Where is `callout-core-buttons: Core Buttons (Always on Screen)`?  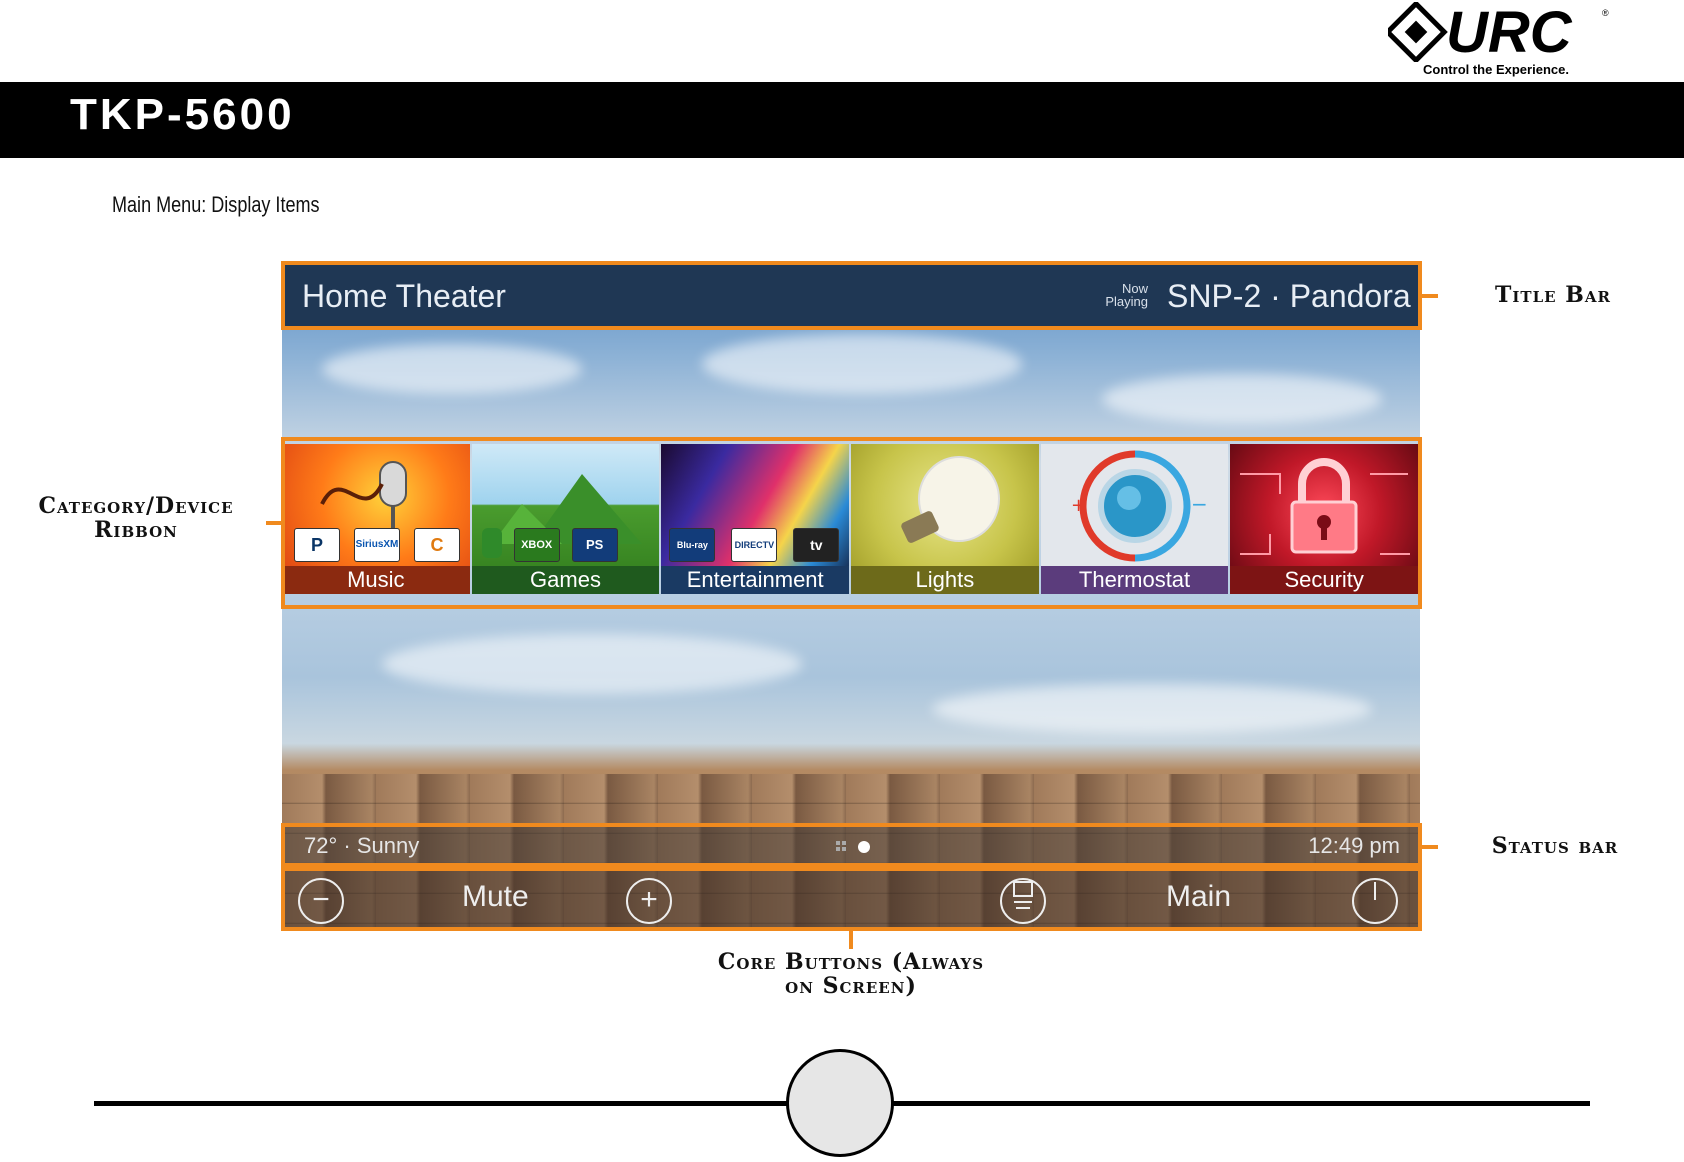 callout-core-buttons: Core Buttons (Always on Screen) is located at coordinates (851, 974).